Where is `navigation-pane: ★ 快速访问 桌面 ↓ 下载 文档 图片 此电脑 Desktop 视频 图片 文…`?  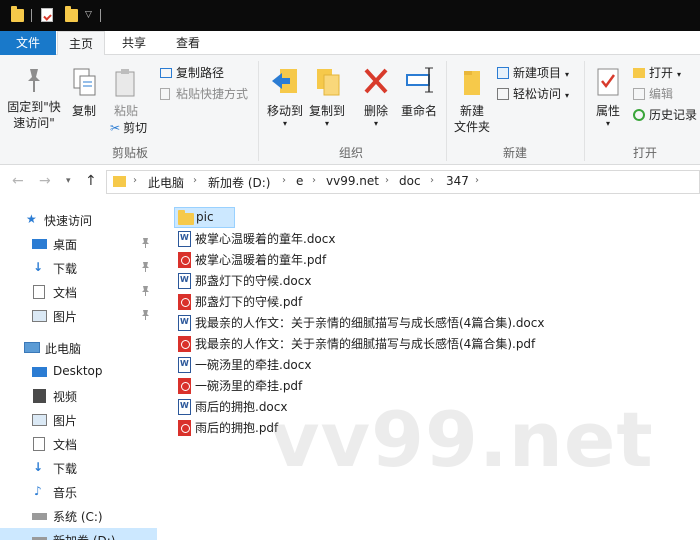
navigation-pane: ★ 快速访问 桌面 ↓ 下载 文档 图片 此电脑 Desktop 视频 图片 文… is located at coordinates (78, 371).